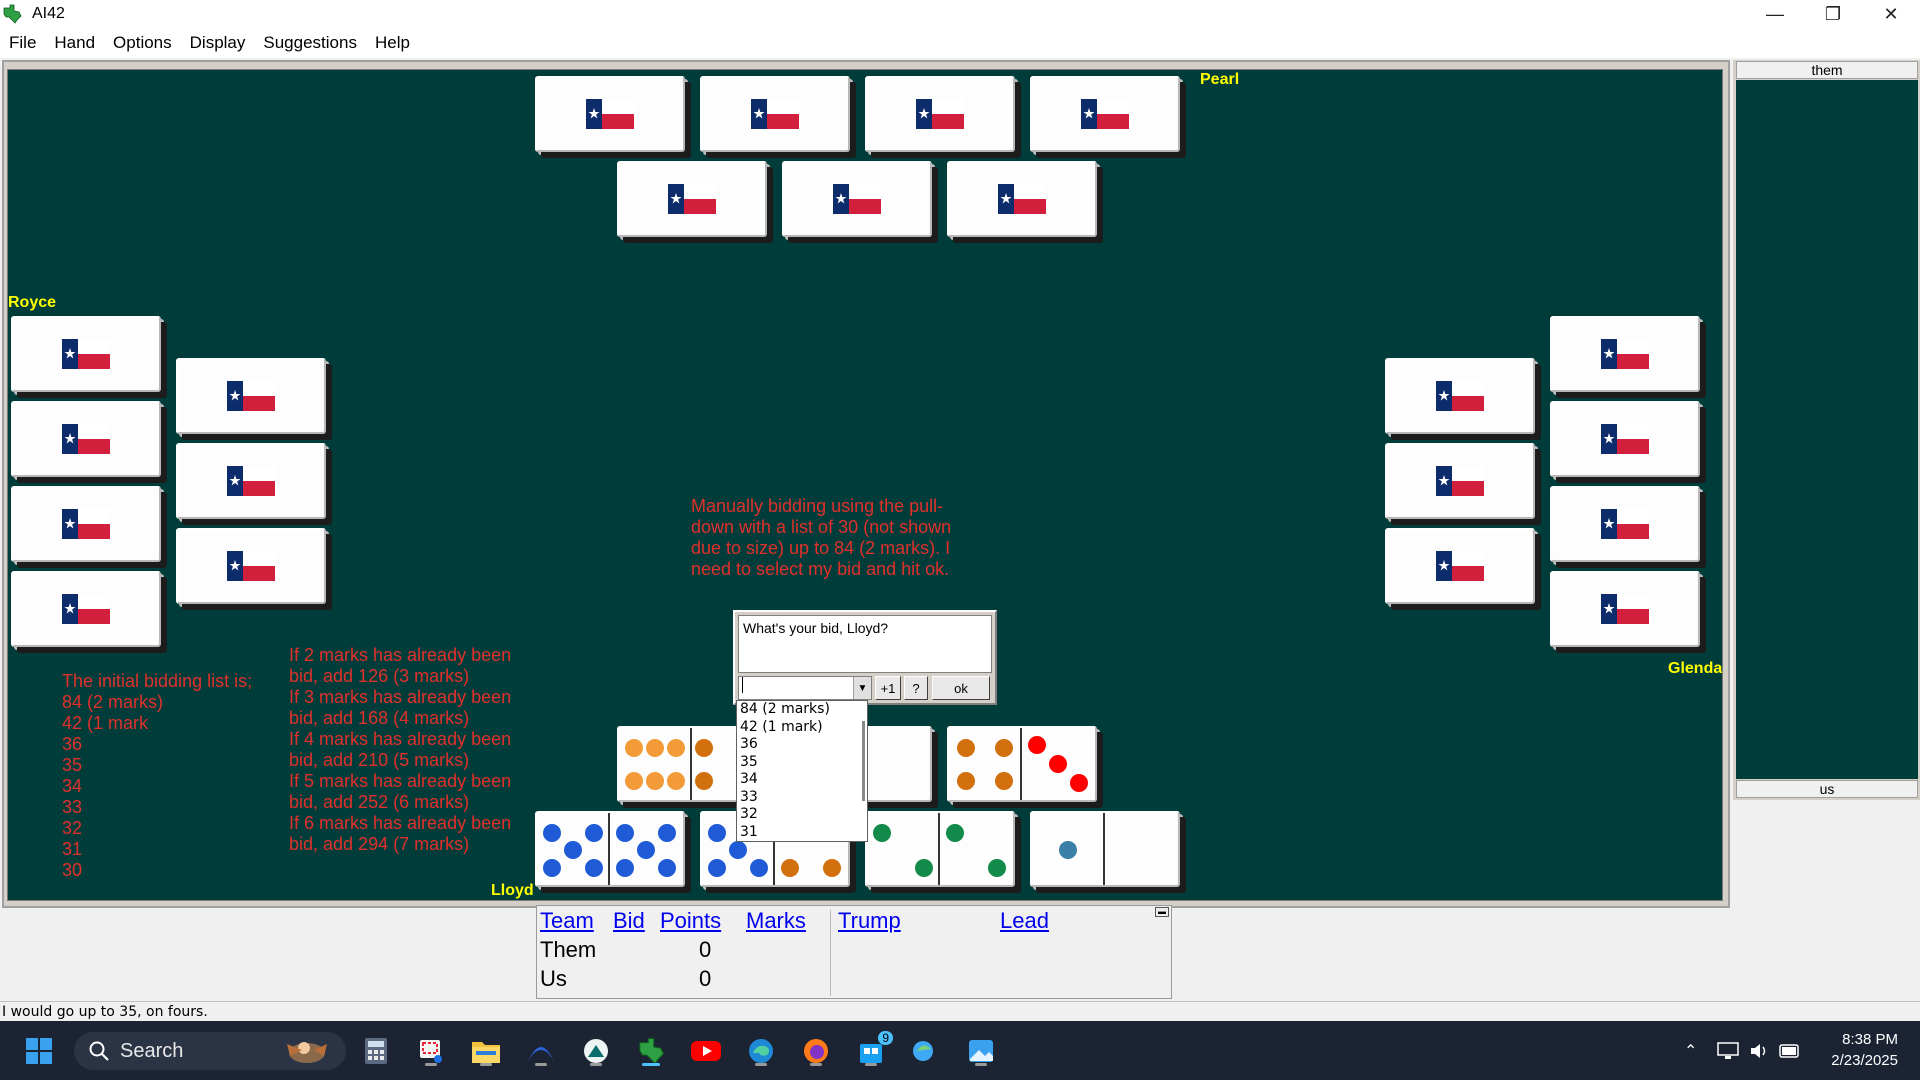 The width and height of the screenshot is (1920, 1080). Describe the element at coordinates (802, 815) in the screenshot. I see `bid-option: 32` at that location.